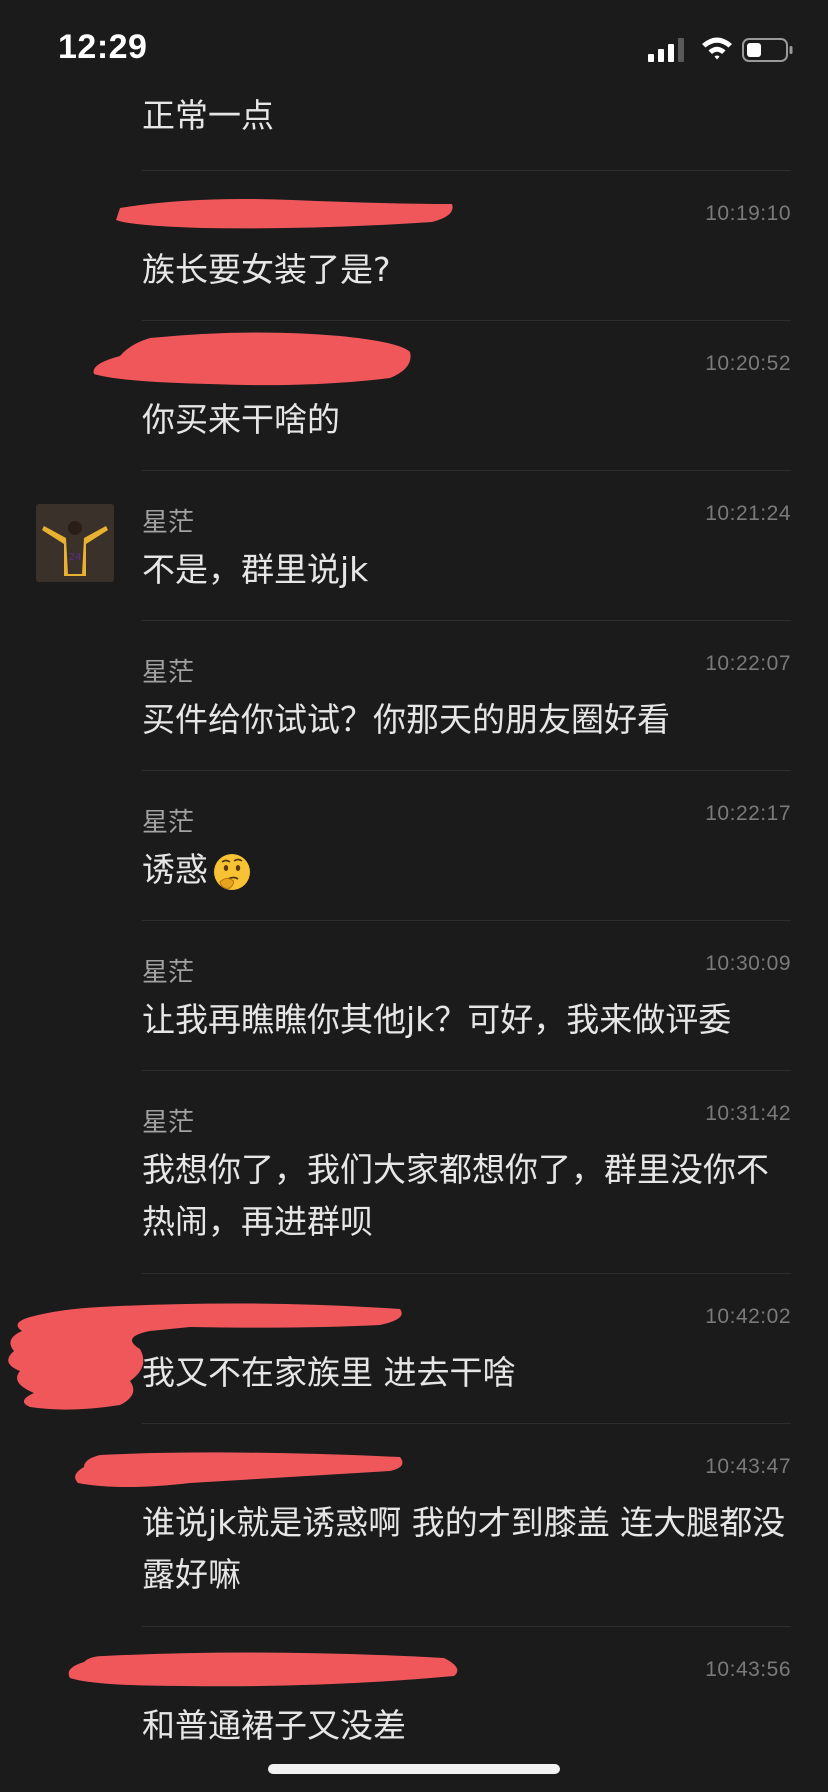 Image resolution: width=828 pixels, height=1792 pixels. What do you see at coordinates (414, 48) in the screenshot?
I see `status-bar: 12:29` at bounding box center [414, 48].